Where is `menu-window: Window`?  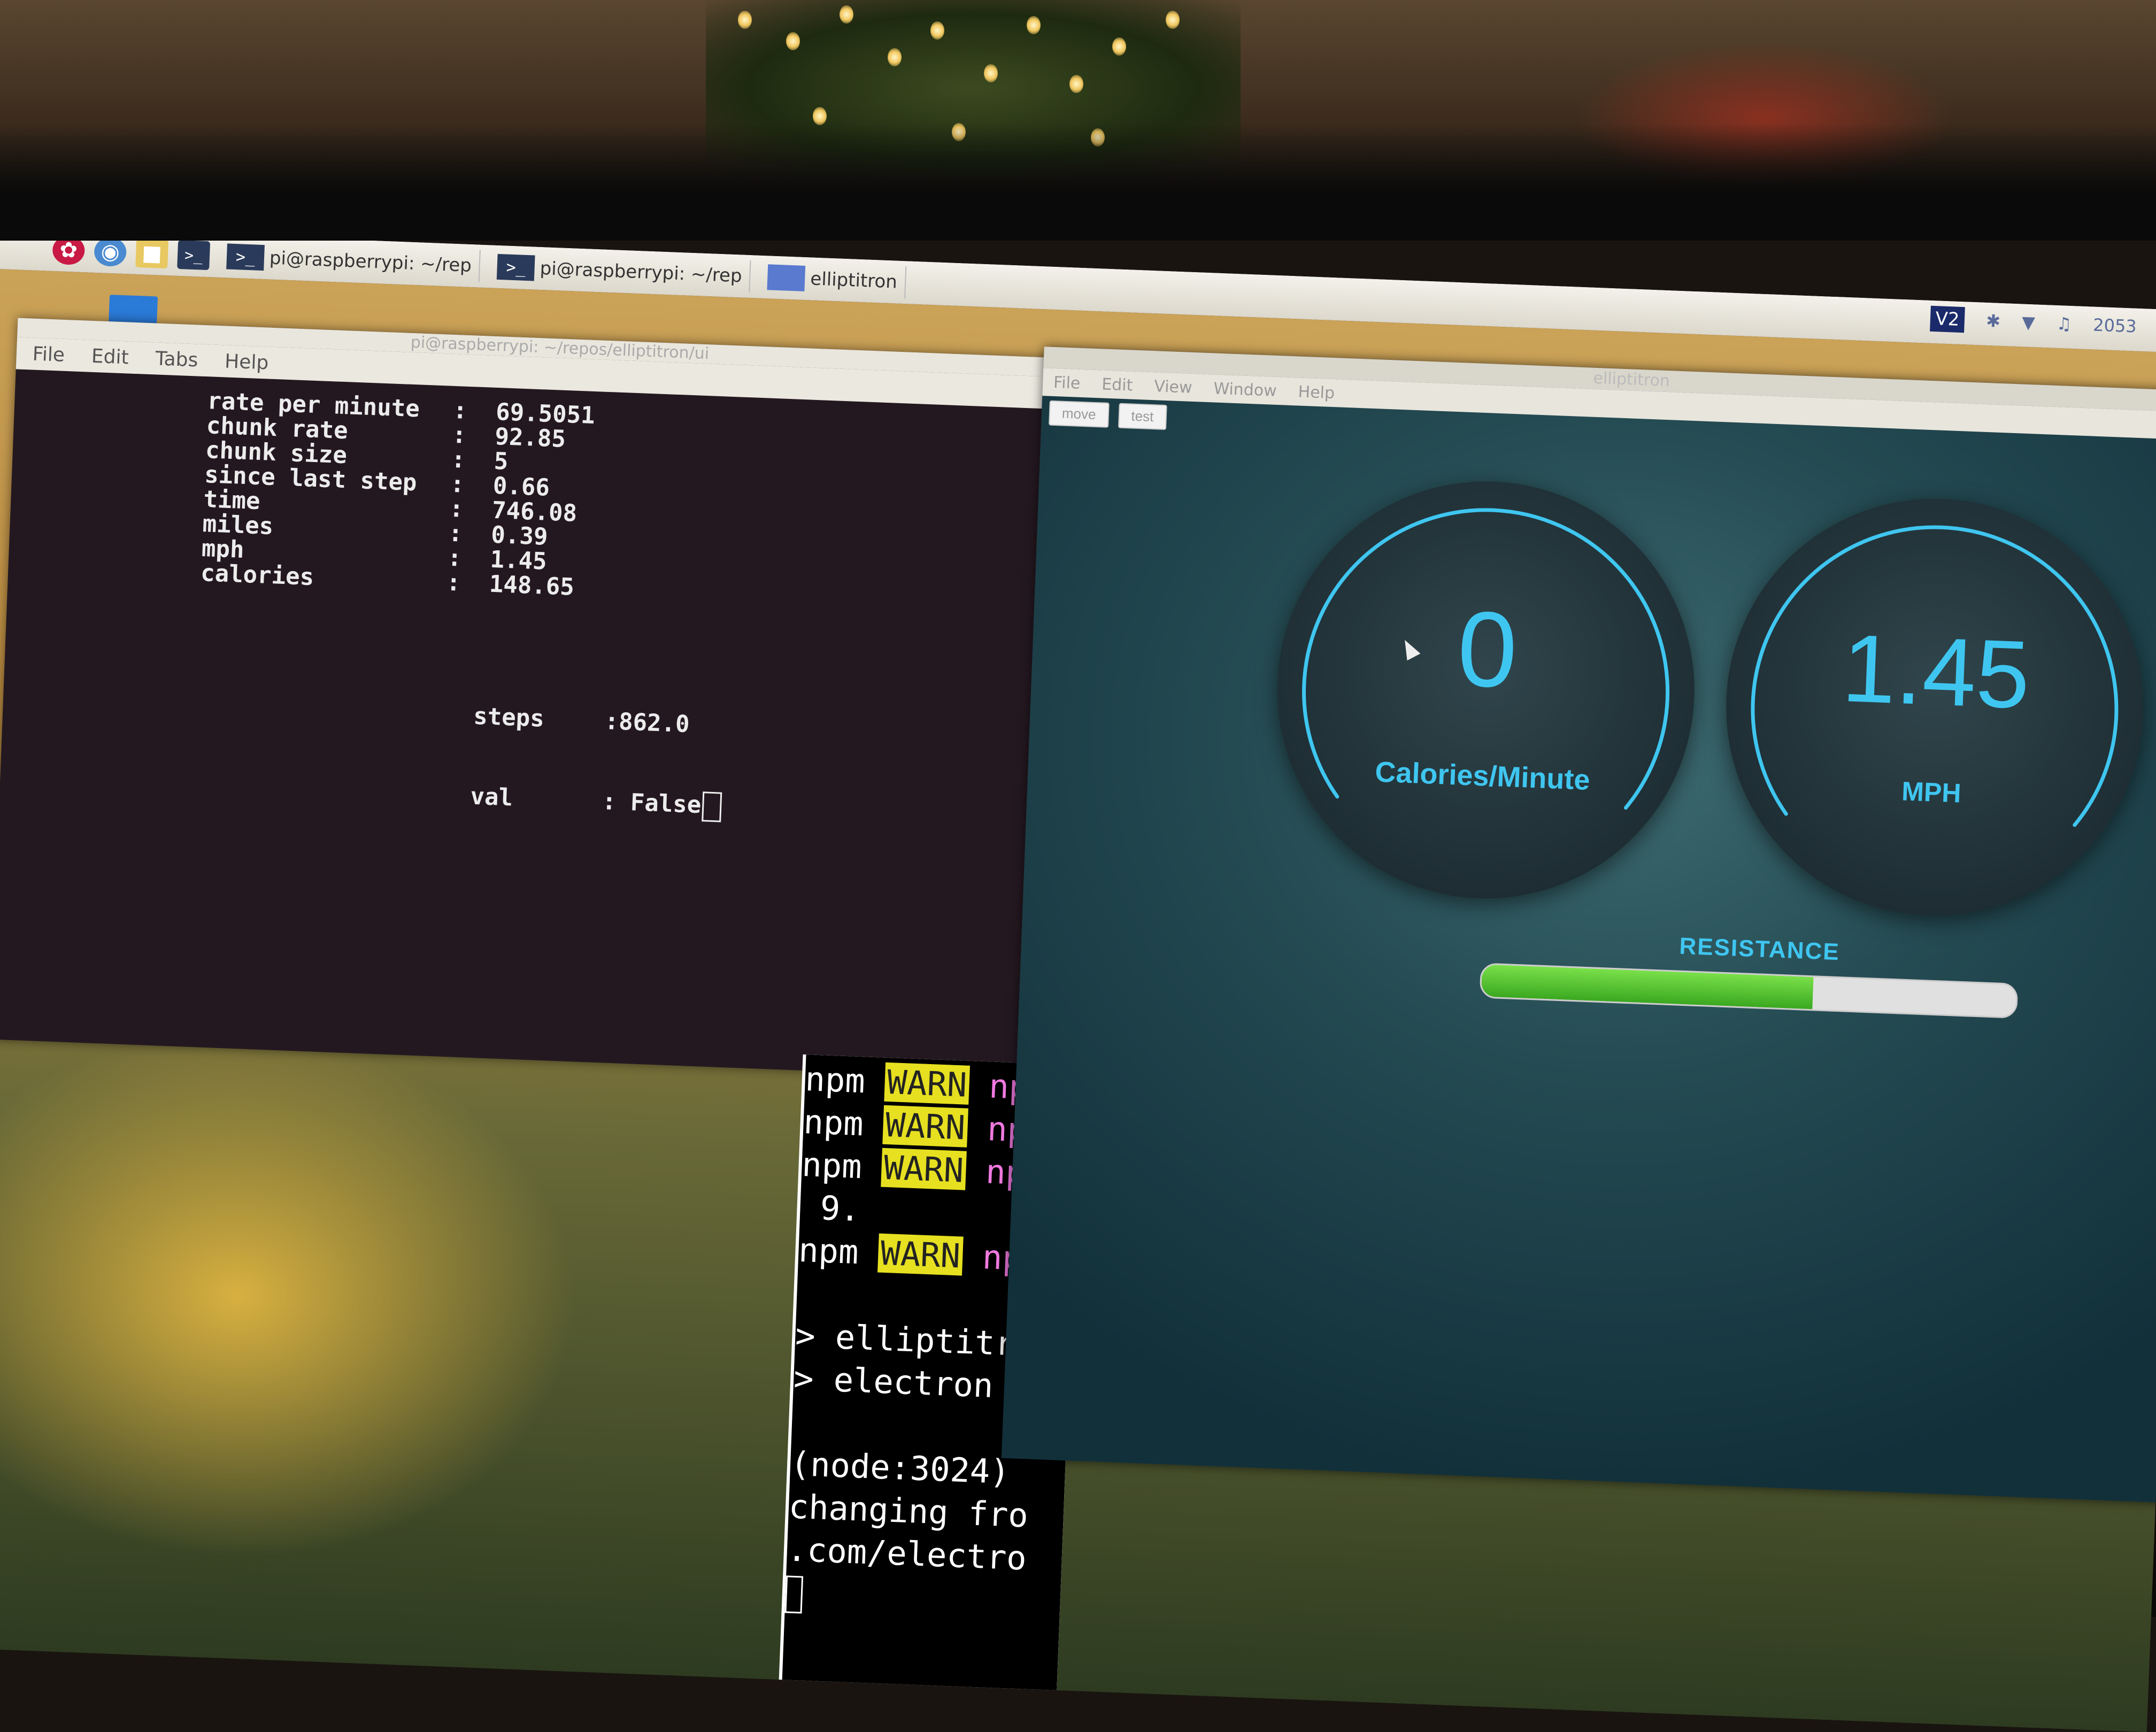
menu-window: Window is located at coordinates (1245, 390).